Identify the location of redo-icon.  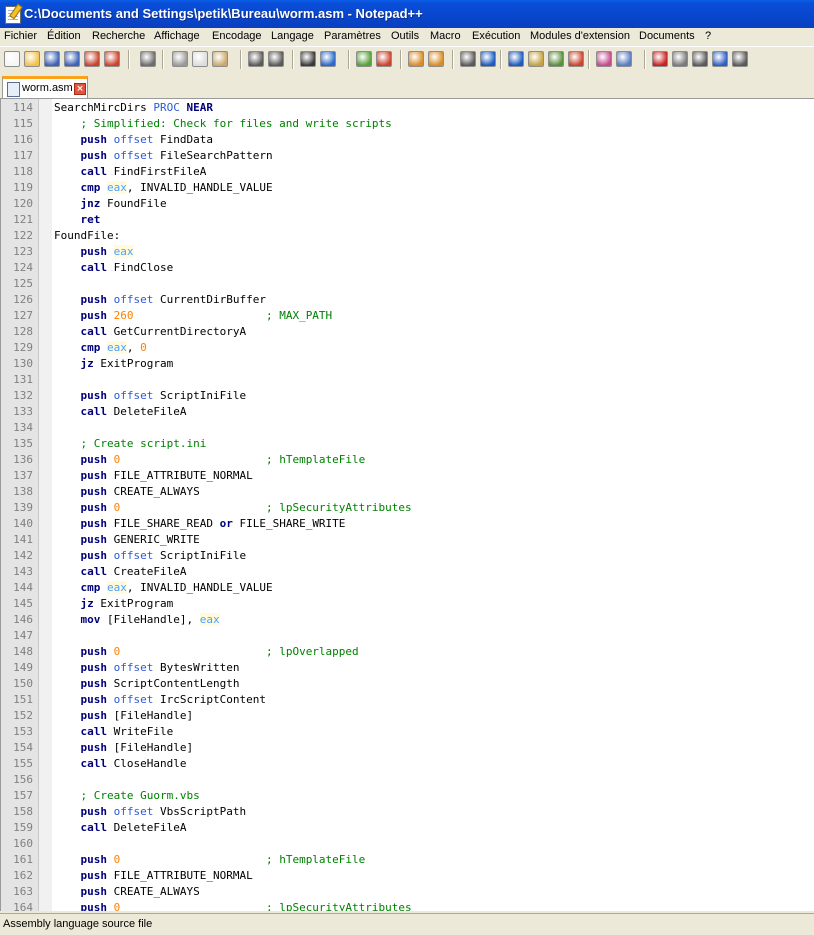
(276, 59).